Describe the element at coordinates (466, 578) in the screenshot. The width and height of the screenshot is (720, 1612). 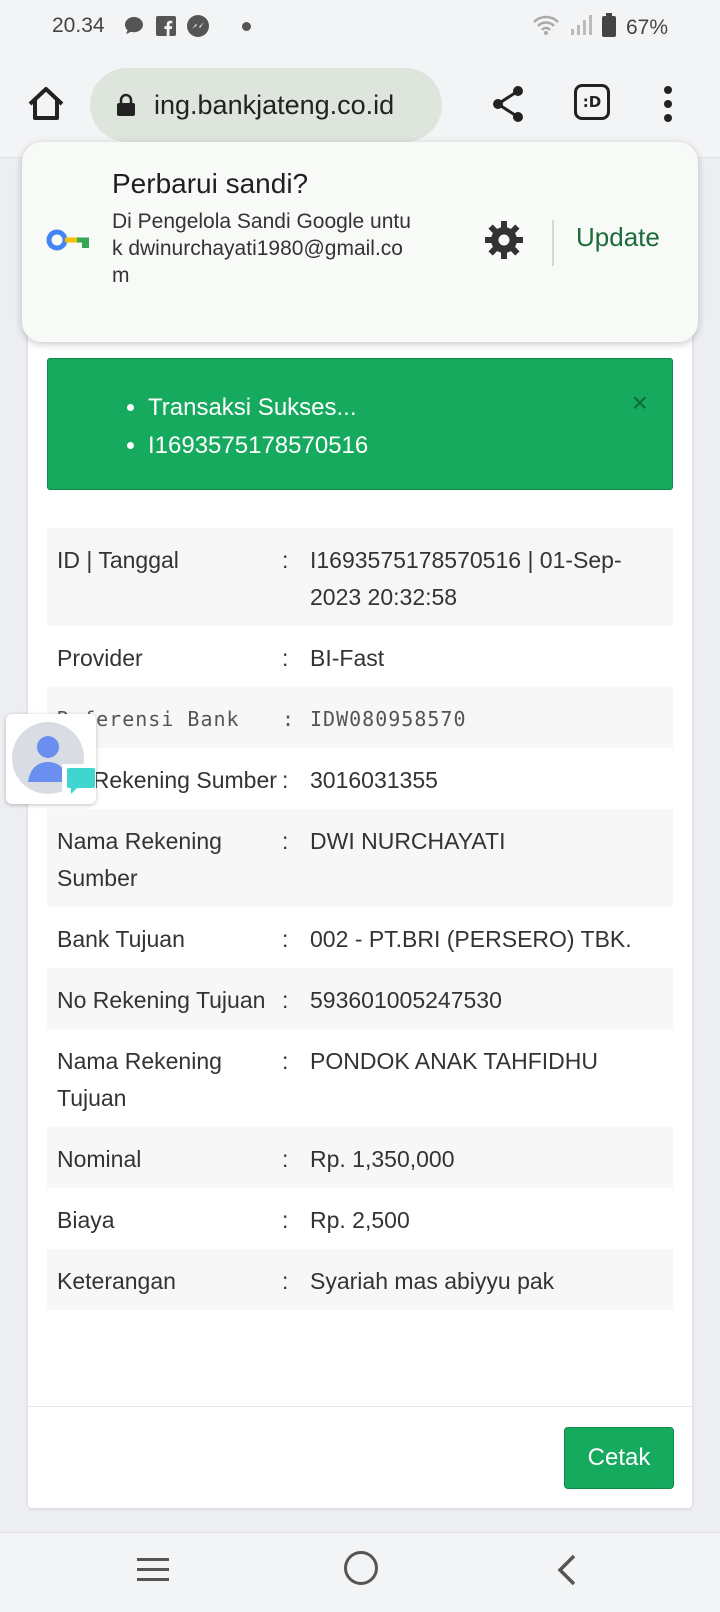
I see `row-value: I1693575178570516 | 01-Sep-2023 20:32:58` at that location.